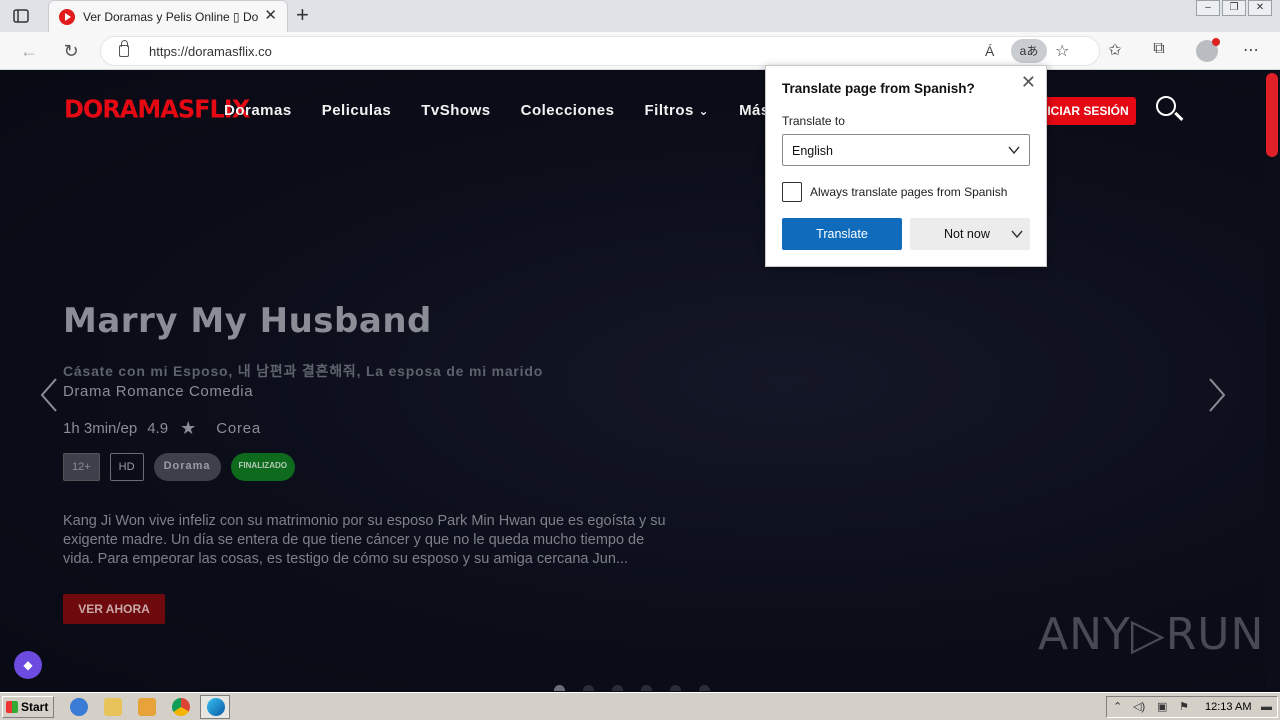  I want to click on floating-action-icon: ◆, so click(28, 665).